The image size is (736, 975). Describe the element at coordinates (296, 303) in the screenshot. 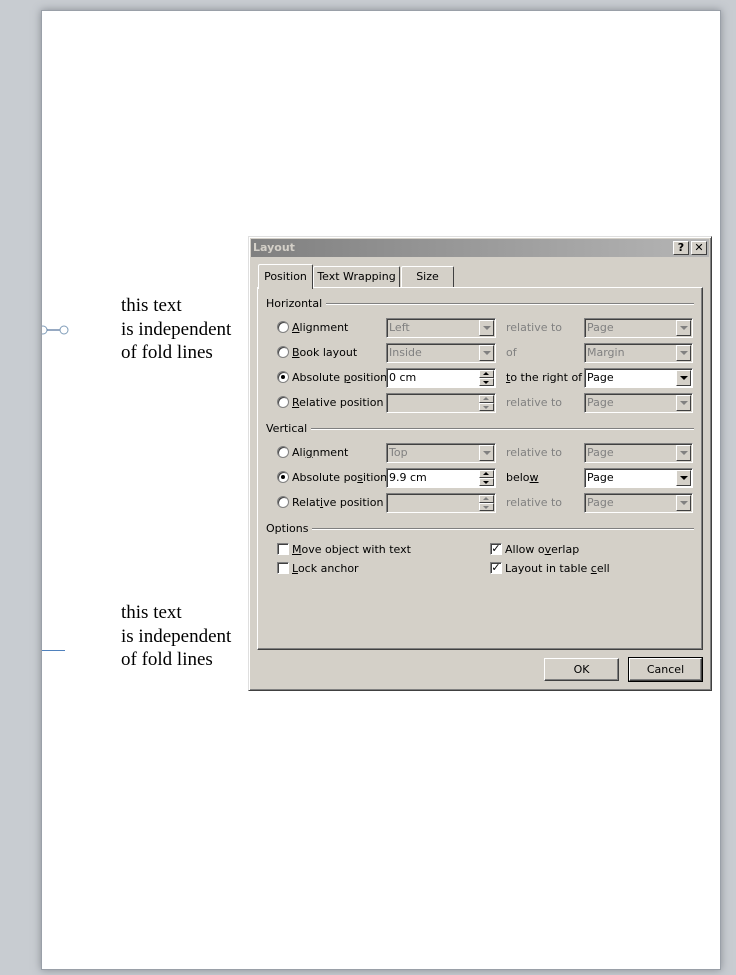

I see `horizontal-group-label: Horizontal` at that location.